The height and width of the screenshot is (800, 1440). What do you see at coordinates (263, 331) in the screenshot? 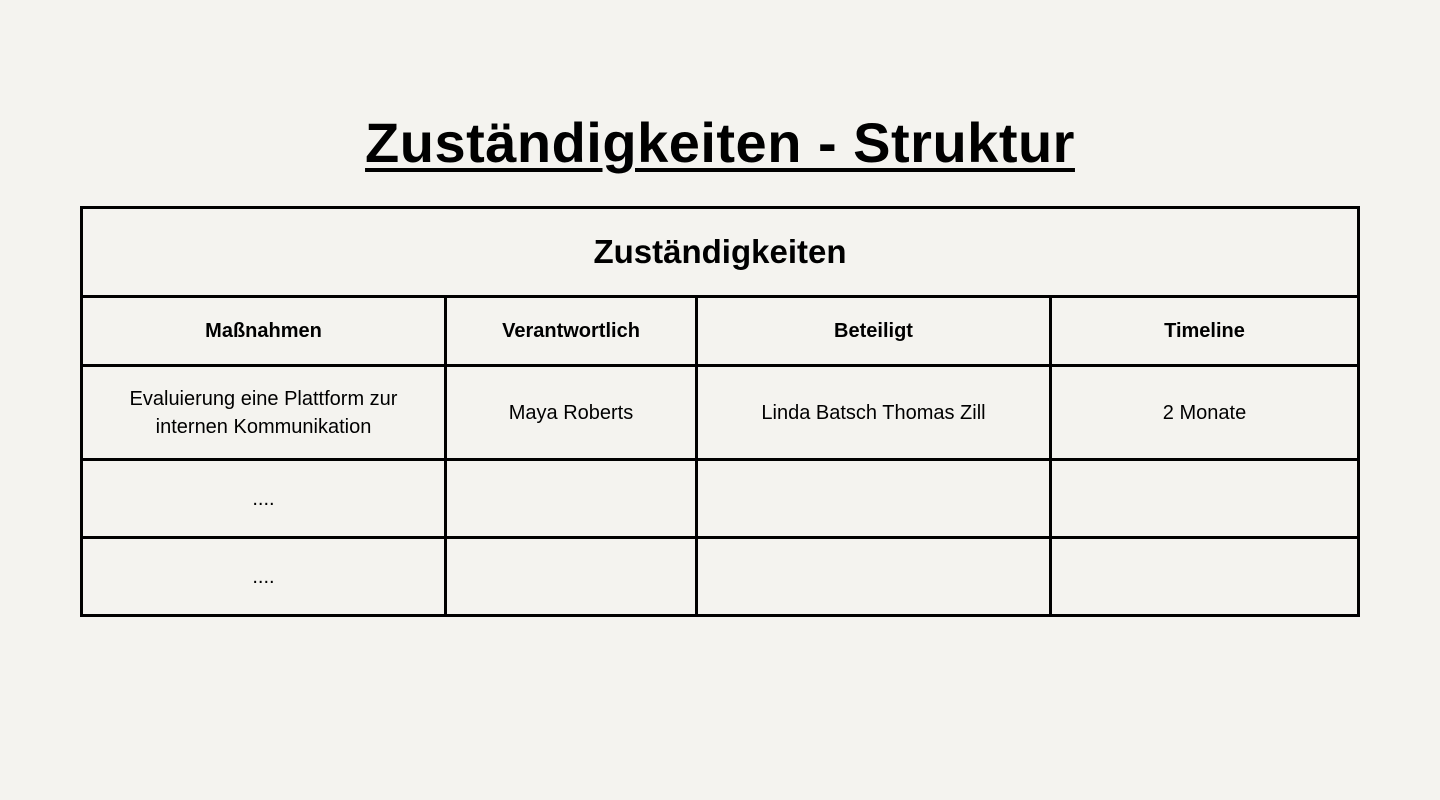
I see `header-massnahmen: Maßnahmen` at bounding box center [263, 331].